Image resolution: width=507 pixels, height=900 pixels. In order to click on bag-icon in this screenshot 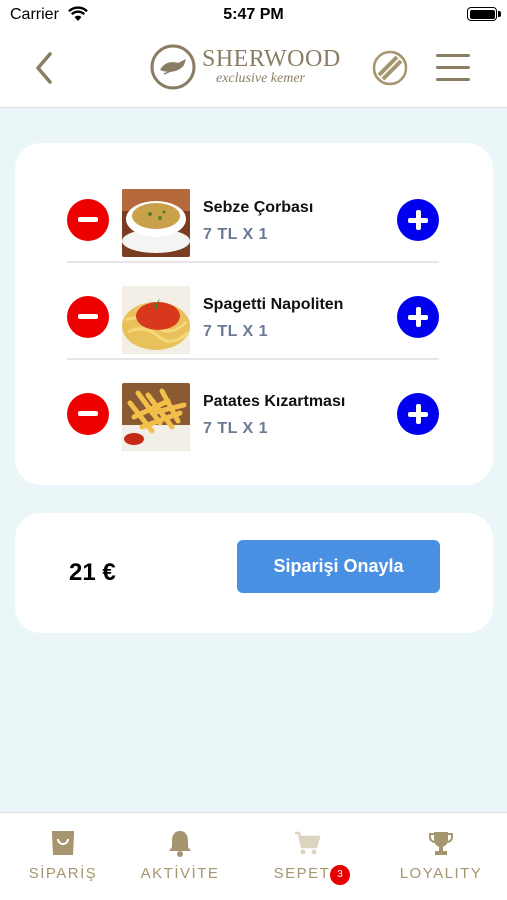, I will do `click(63, 843)`.